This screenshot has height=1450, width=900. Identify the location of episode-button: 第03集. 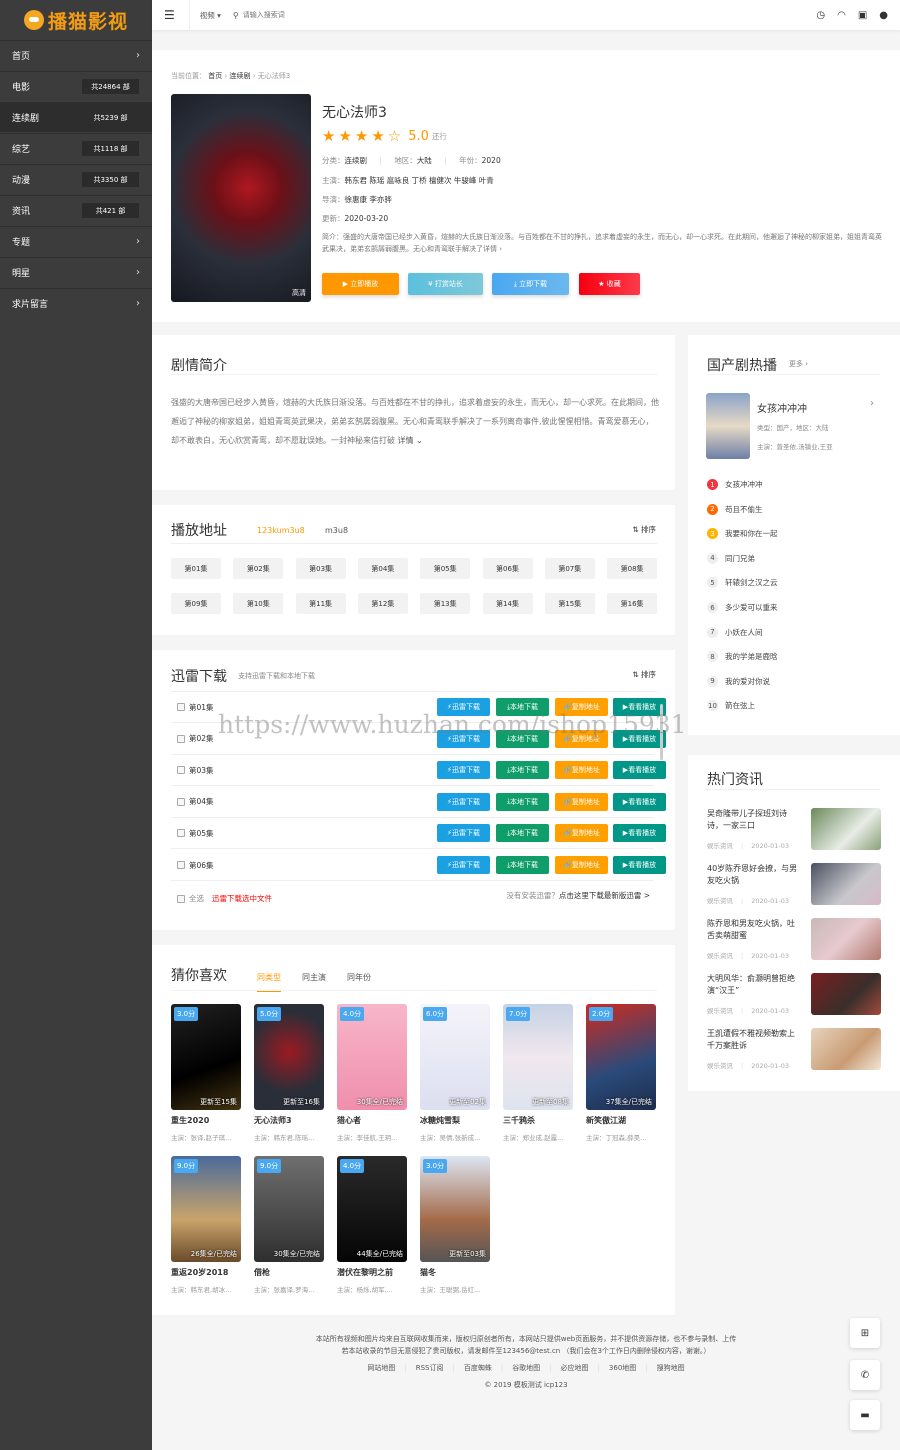
(320, 568).